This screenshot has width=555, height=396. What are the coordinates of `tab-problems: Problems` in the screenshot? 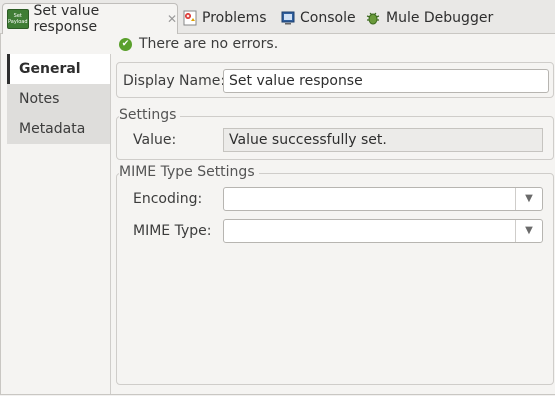 It's located at (225, 17).